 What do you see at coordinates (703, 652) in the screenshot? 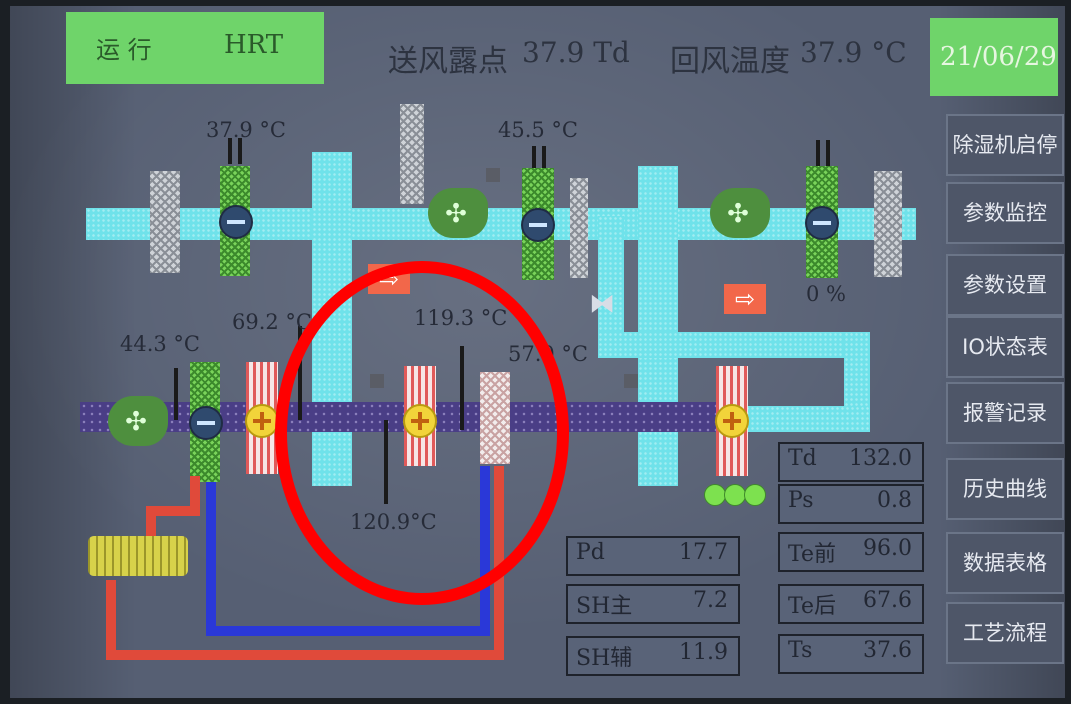
I see `sh-aux-value: 11.9` at bounding box center [703, 652].